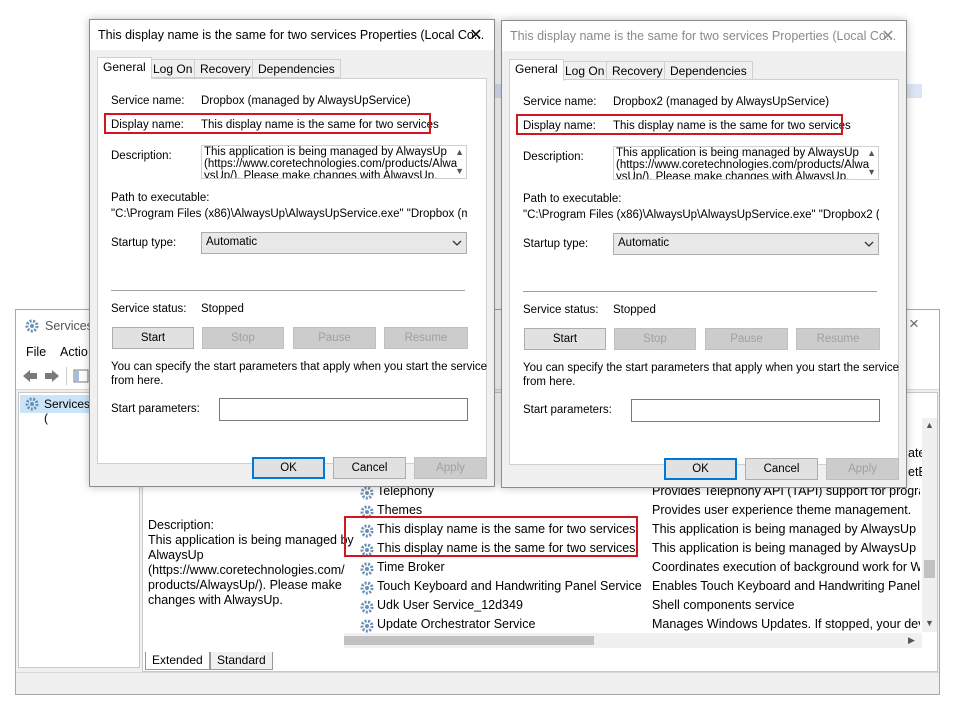 The image size is (955, 707). I want to click on service-name-label: Service name:, so click(560, 102).